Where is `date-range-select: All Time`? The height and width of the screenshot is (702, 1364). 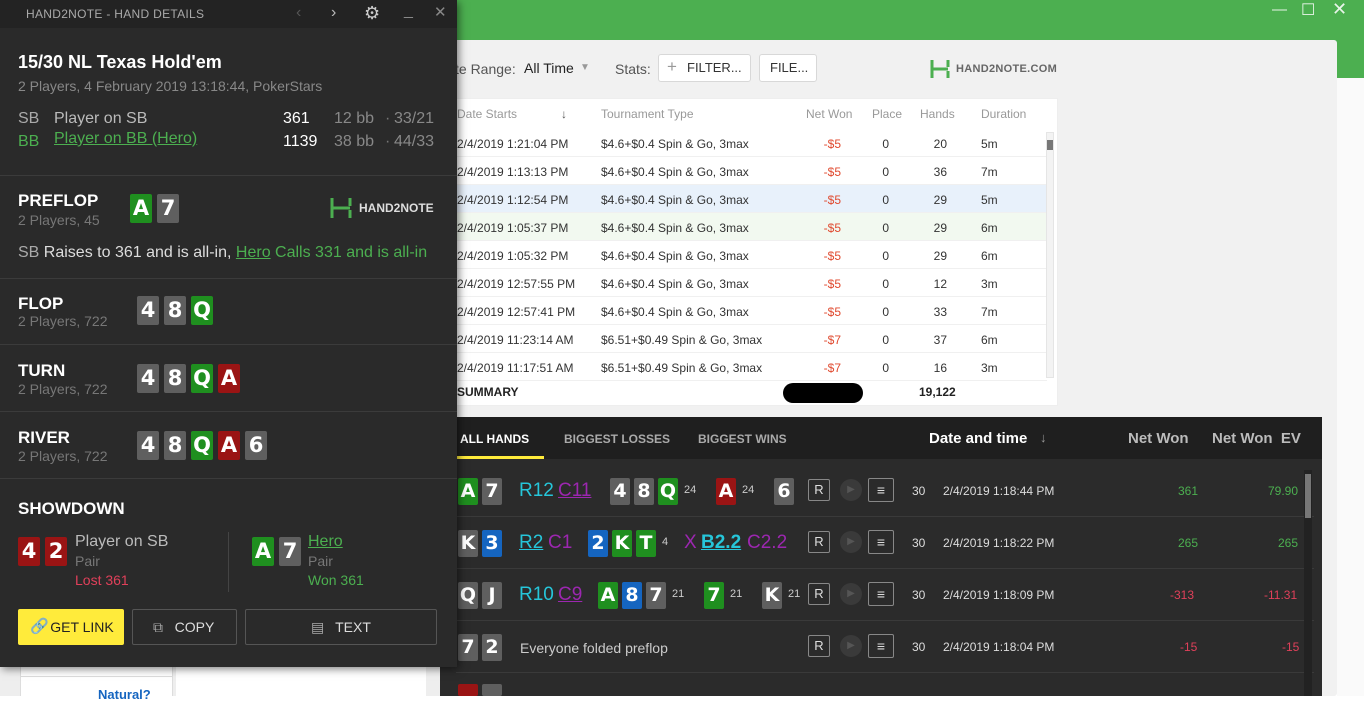 date-range-select: All Time is located at coordinates (549, 68).